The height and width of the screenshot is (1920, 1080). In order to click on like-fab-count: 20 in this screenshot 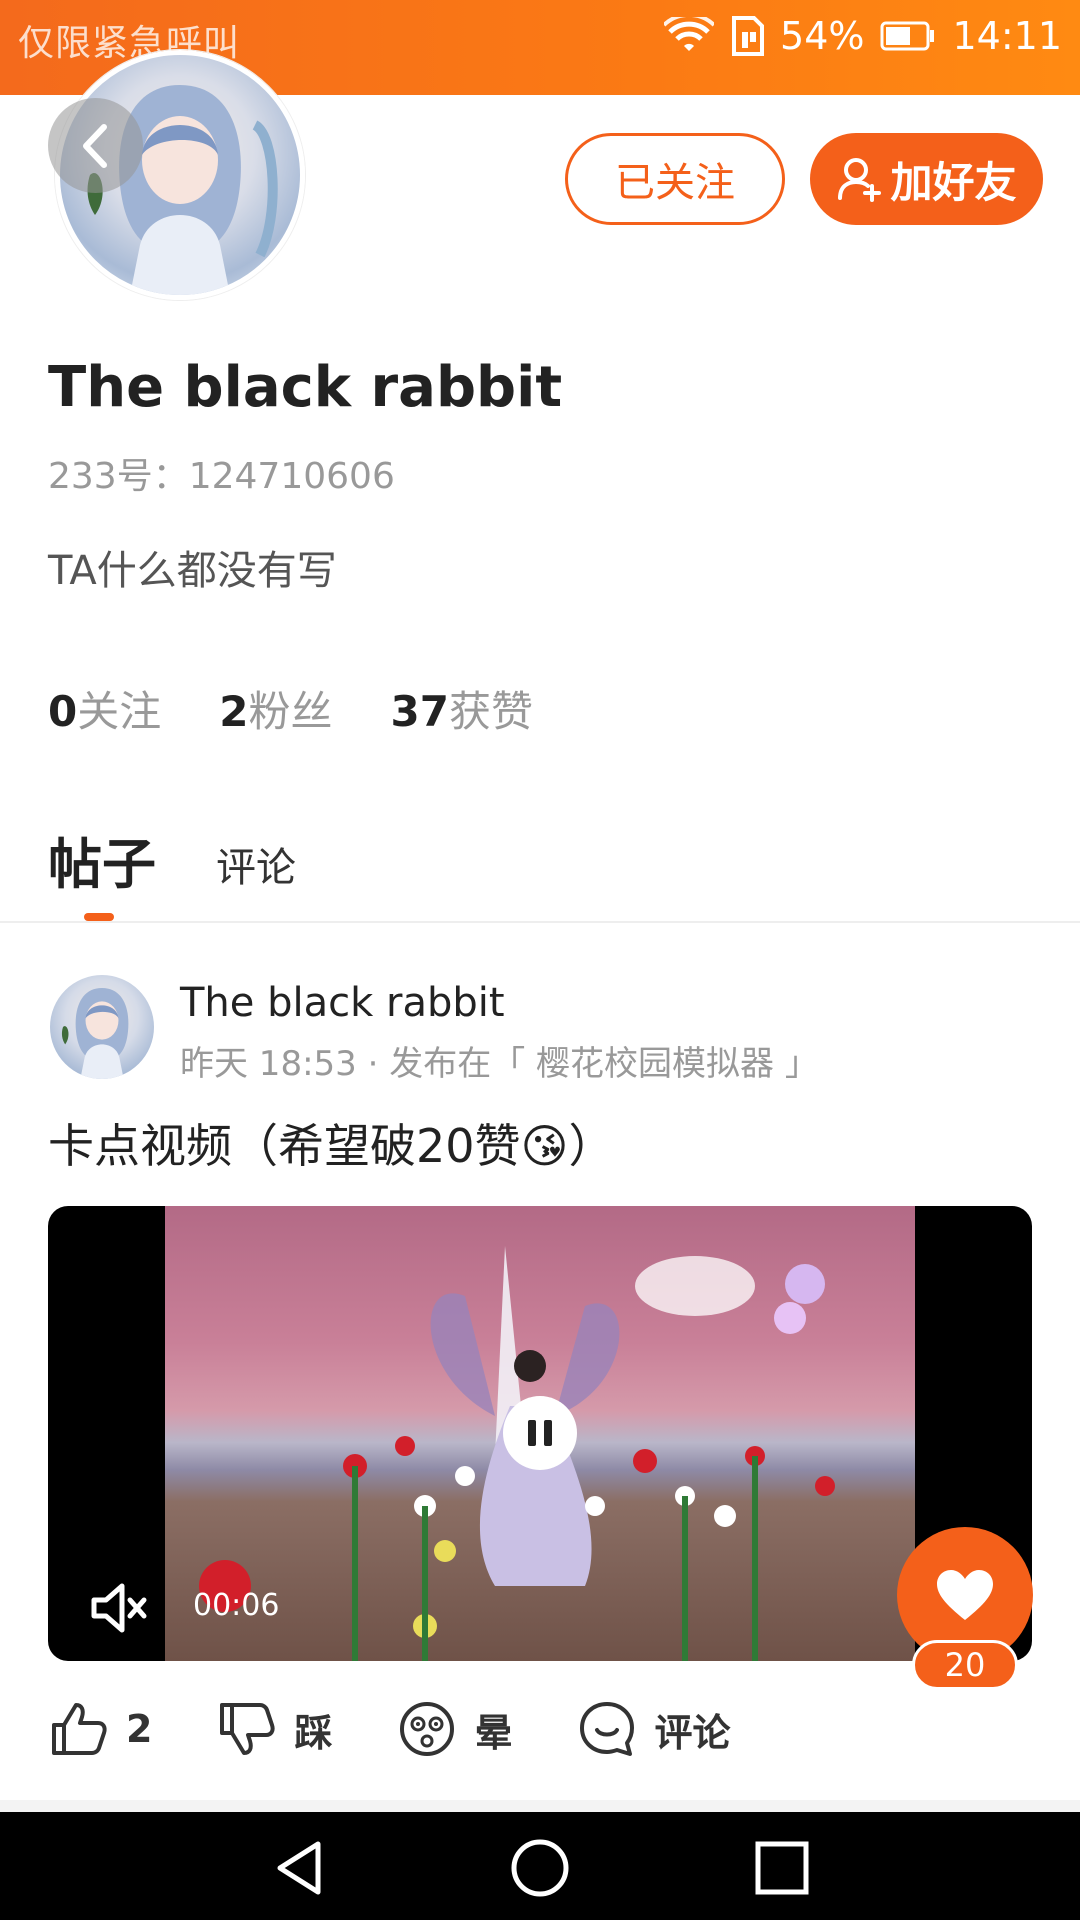, I will do `click(965, 1665)`.